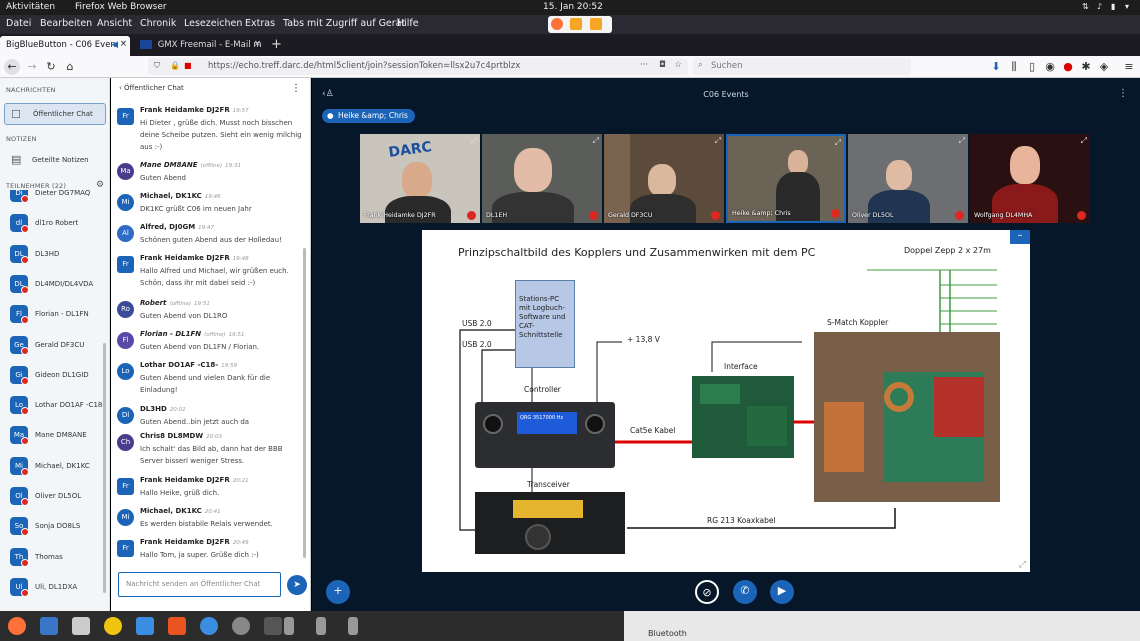 This screenshot has width=1140, height=641. Describe the element at coordinates (707, 592) in the screenshot. I see `unmute-button: ⊘` at that location.